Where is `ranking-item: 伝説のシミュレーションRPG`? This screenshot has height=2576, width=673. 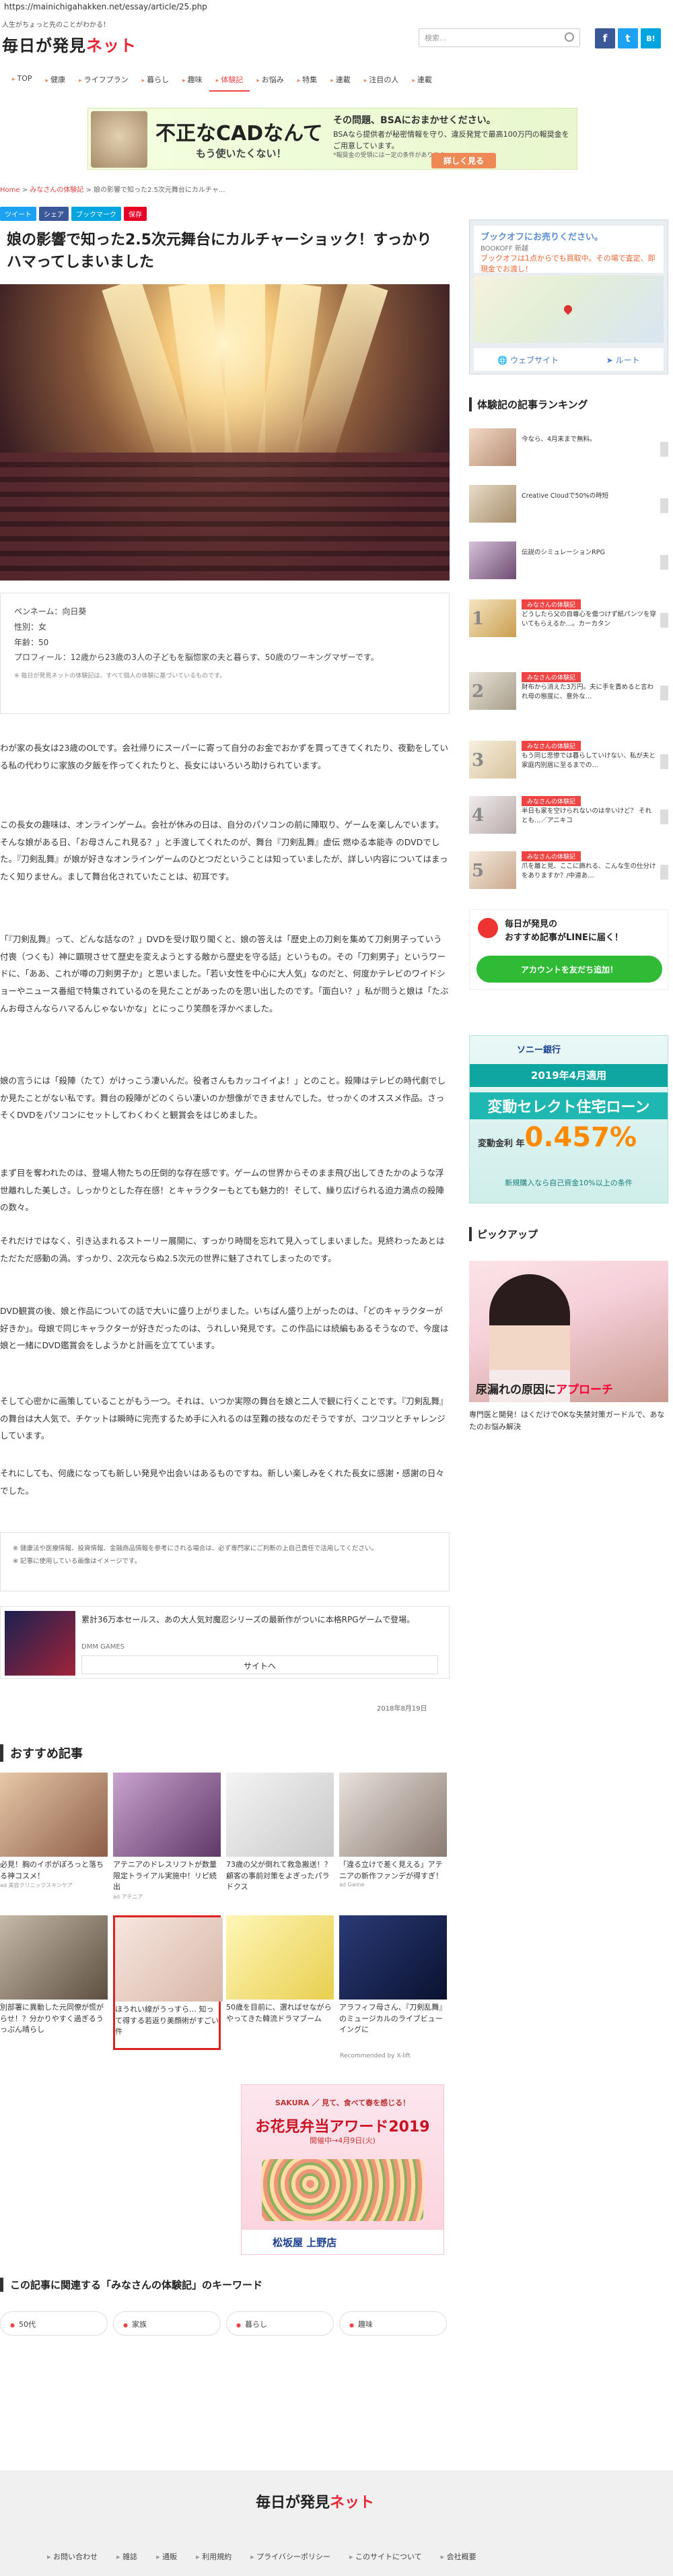
ranking-item: 伝説のシミュレーションRPG is located at coordinates (568, 562).